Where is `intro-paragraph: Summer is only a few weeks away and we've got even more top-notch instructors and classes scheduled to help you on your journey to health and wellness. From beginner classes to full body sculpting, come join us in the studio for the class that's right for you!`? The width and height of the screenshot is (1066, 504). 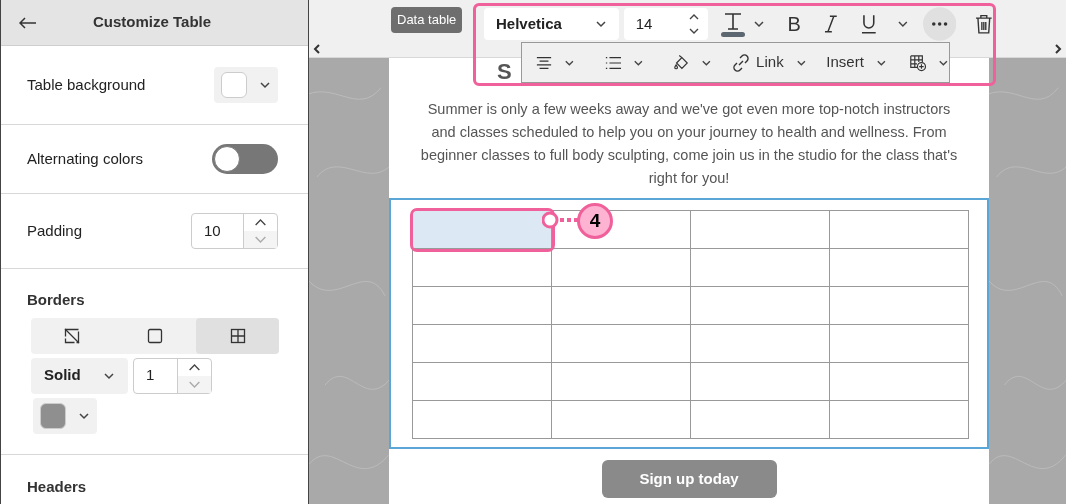
intro-paragraph: Summer is only a few weeks away and we've got even more top-notch instructors and classes scheduled to help you on your journey to health and wellness. From beginner classes to full body sculpting, come join us in the studio for the class that's right for you! is located at coordinates (689, 144).